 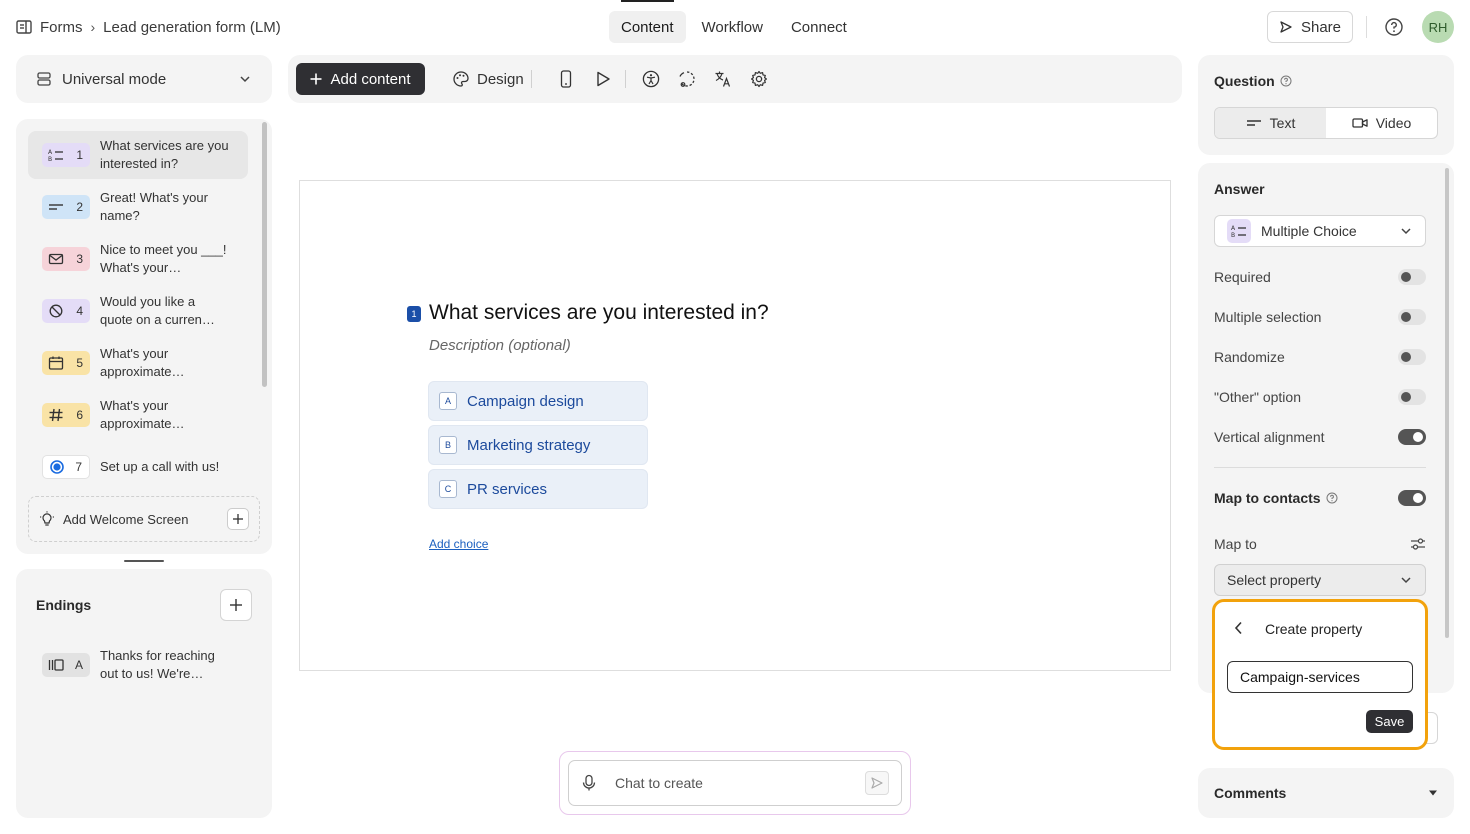 What do you see at coordinates (1320, 317) in the screenshot?
I see `option-multiple-selection: Multiple selection` at bounding box center [1320, 317].